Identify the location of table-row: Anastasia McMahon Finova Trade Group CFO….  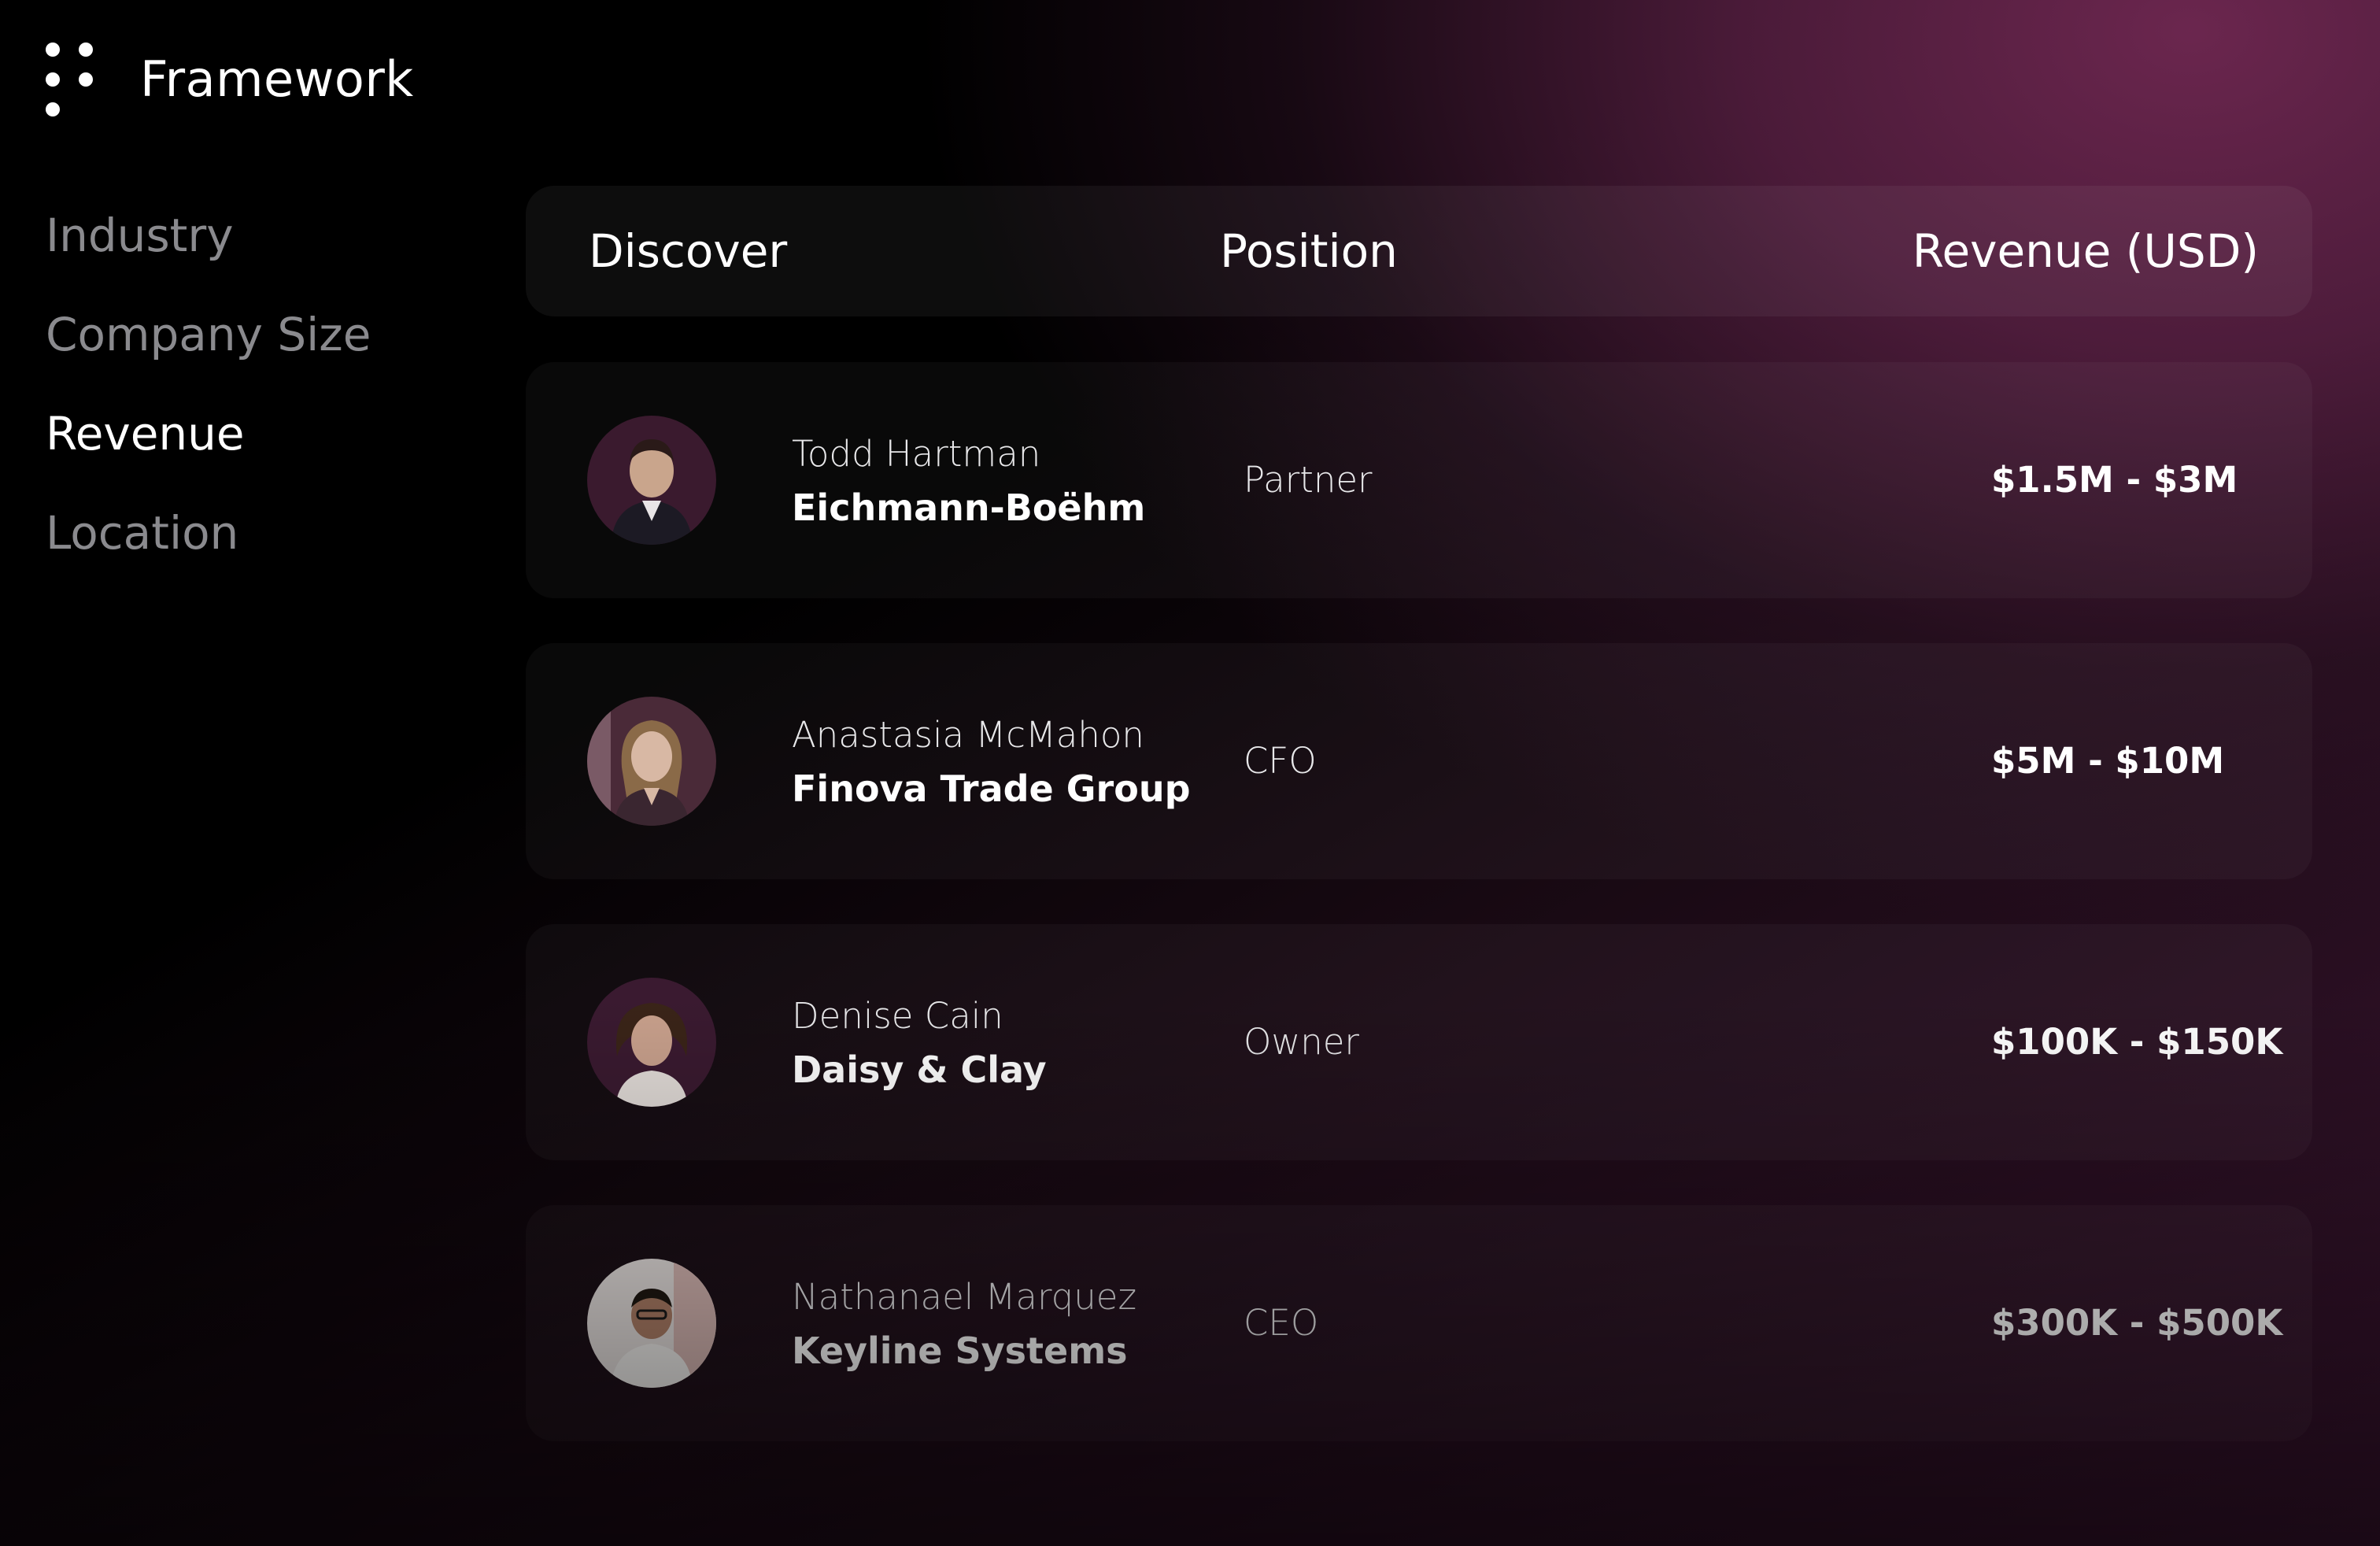
(1419, 761).